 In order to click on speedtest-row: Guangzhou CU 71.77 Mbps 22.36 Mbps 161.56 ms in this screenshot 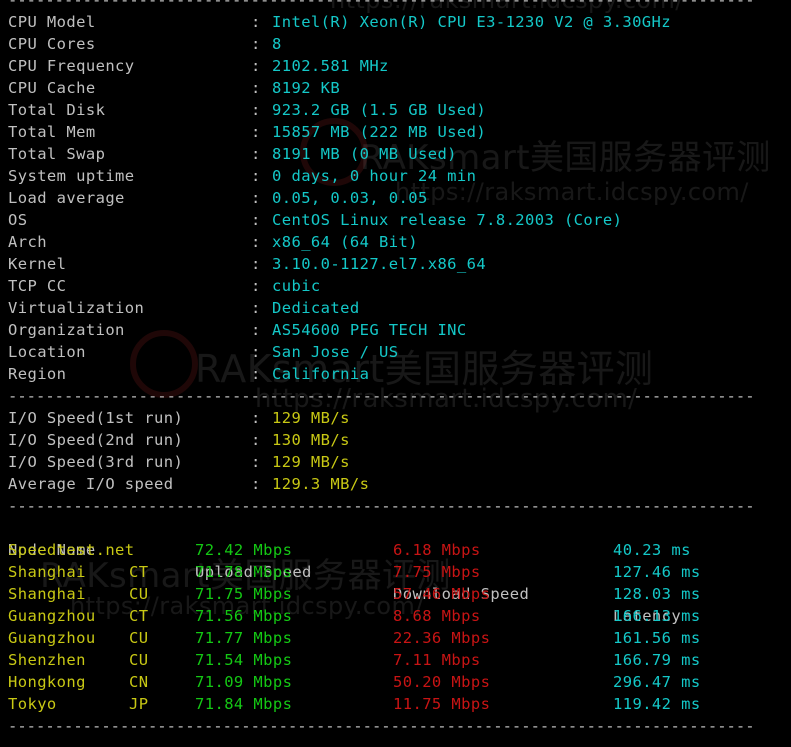, I will do `click(399, 638)`.